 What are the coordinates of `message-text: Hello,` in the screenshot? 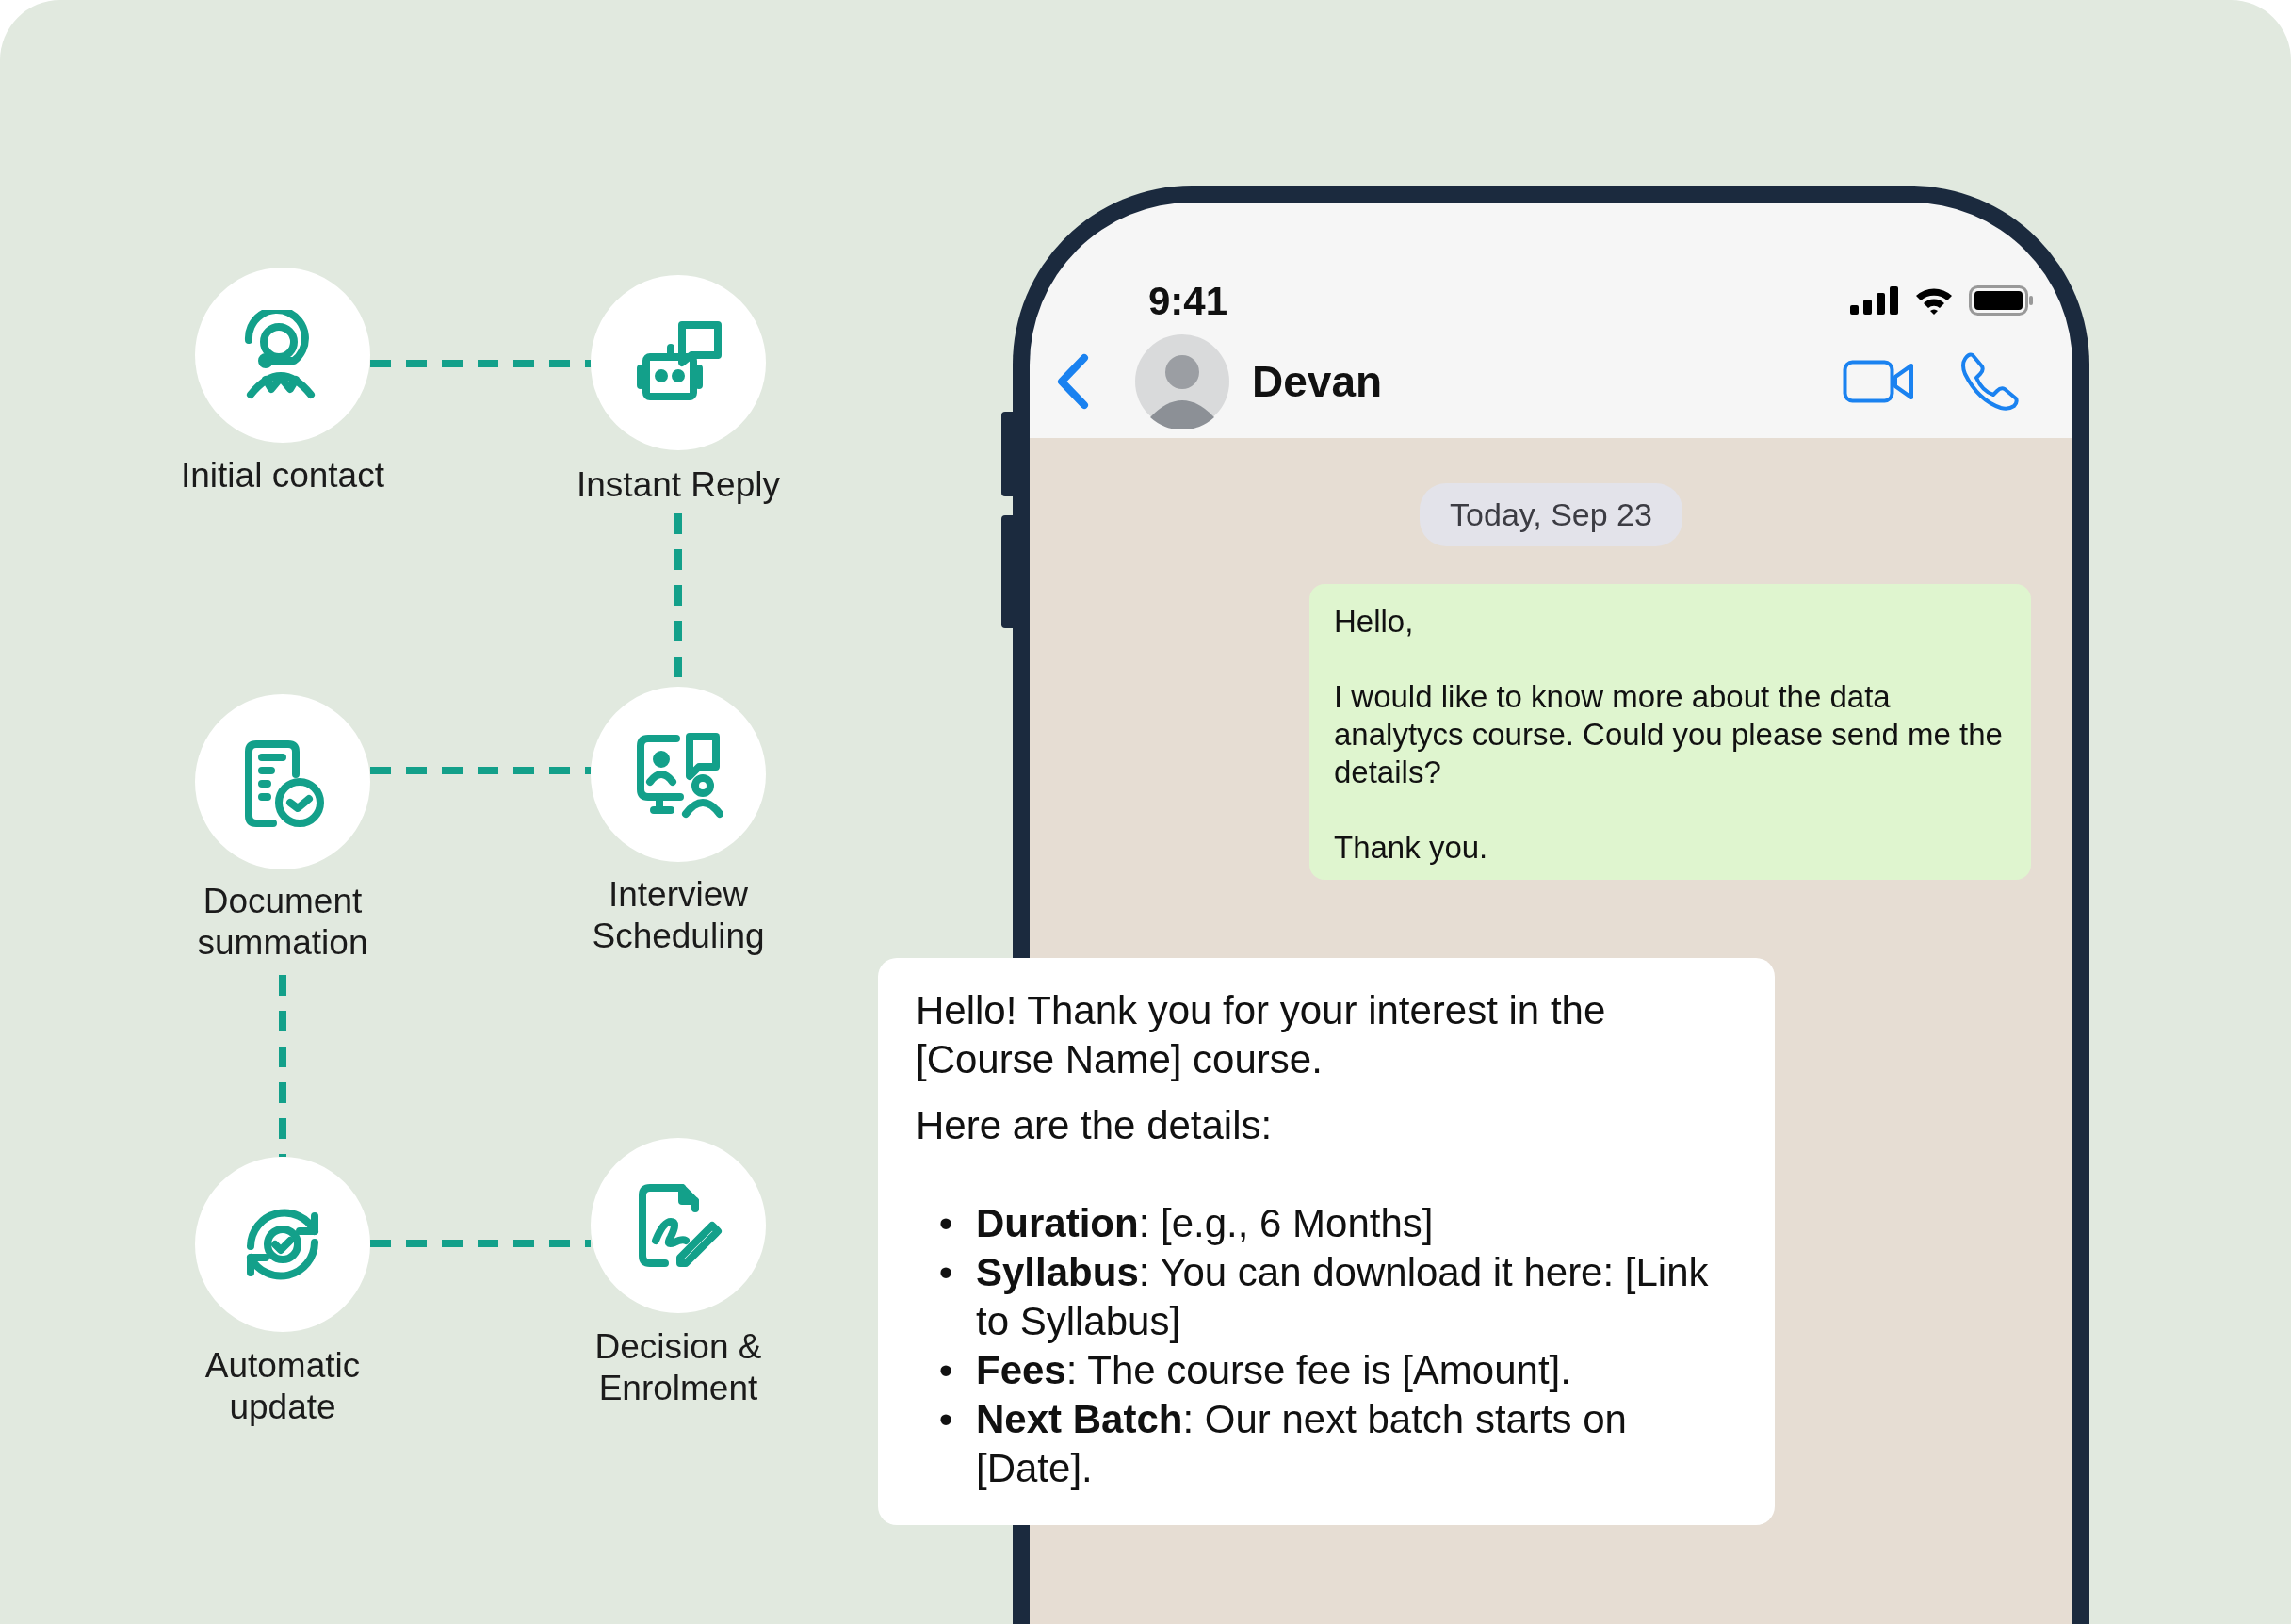 It's located at (1374, 622).